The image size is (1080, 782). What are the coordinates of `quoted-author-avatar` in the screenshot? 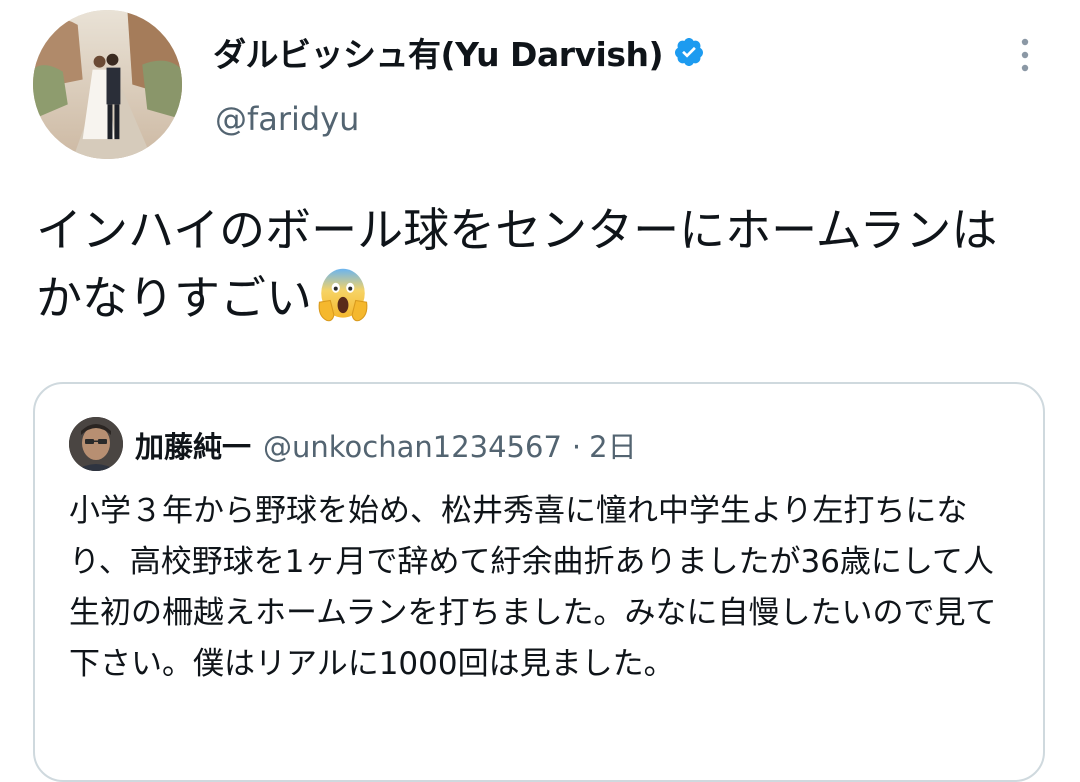 It's located at (96, 444).